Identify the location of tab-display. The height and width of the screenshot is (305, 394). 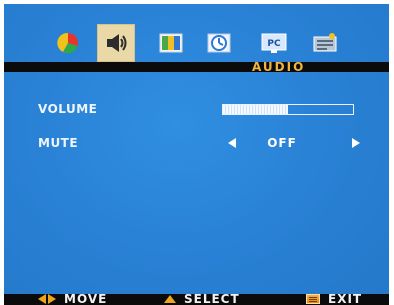
(171, 43).